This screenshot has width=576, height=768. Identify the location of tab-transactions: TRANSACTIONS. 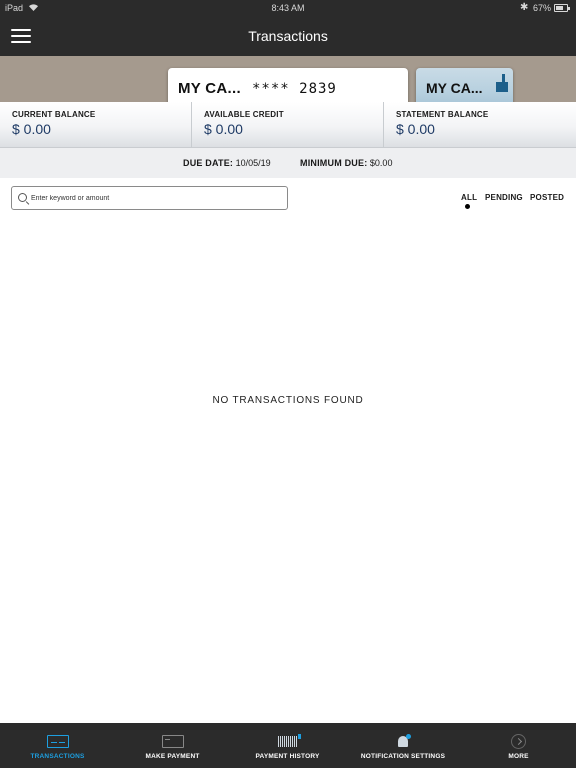
(57, 745).